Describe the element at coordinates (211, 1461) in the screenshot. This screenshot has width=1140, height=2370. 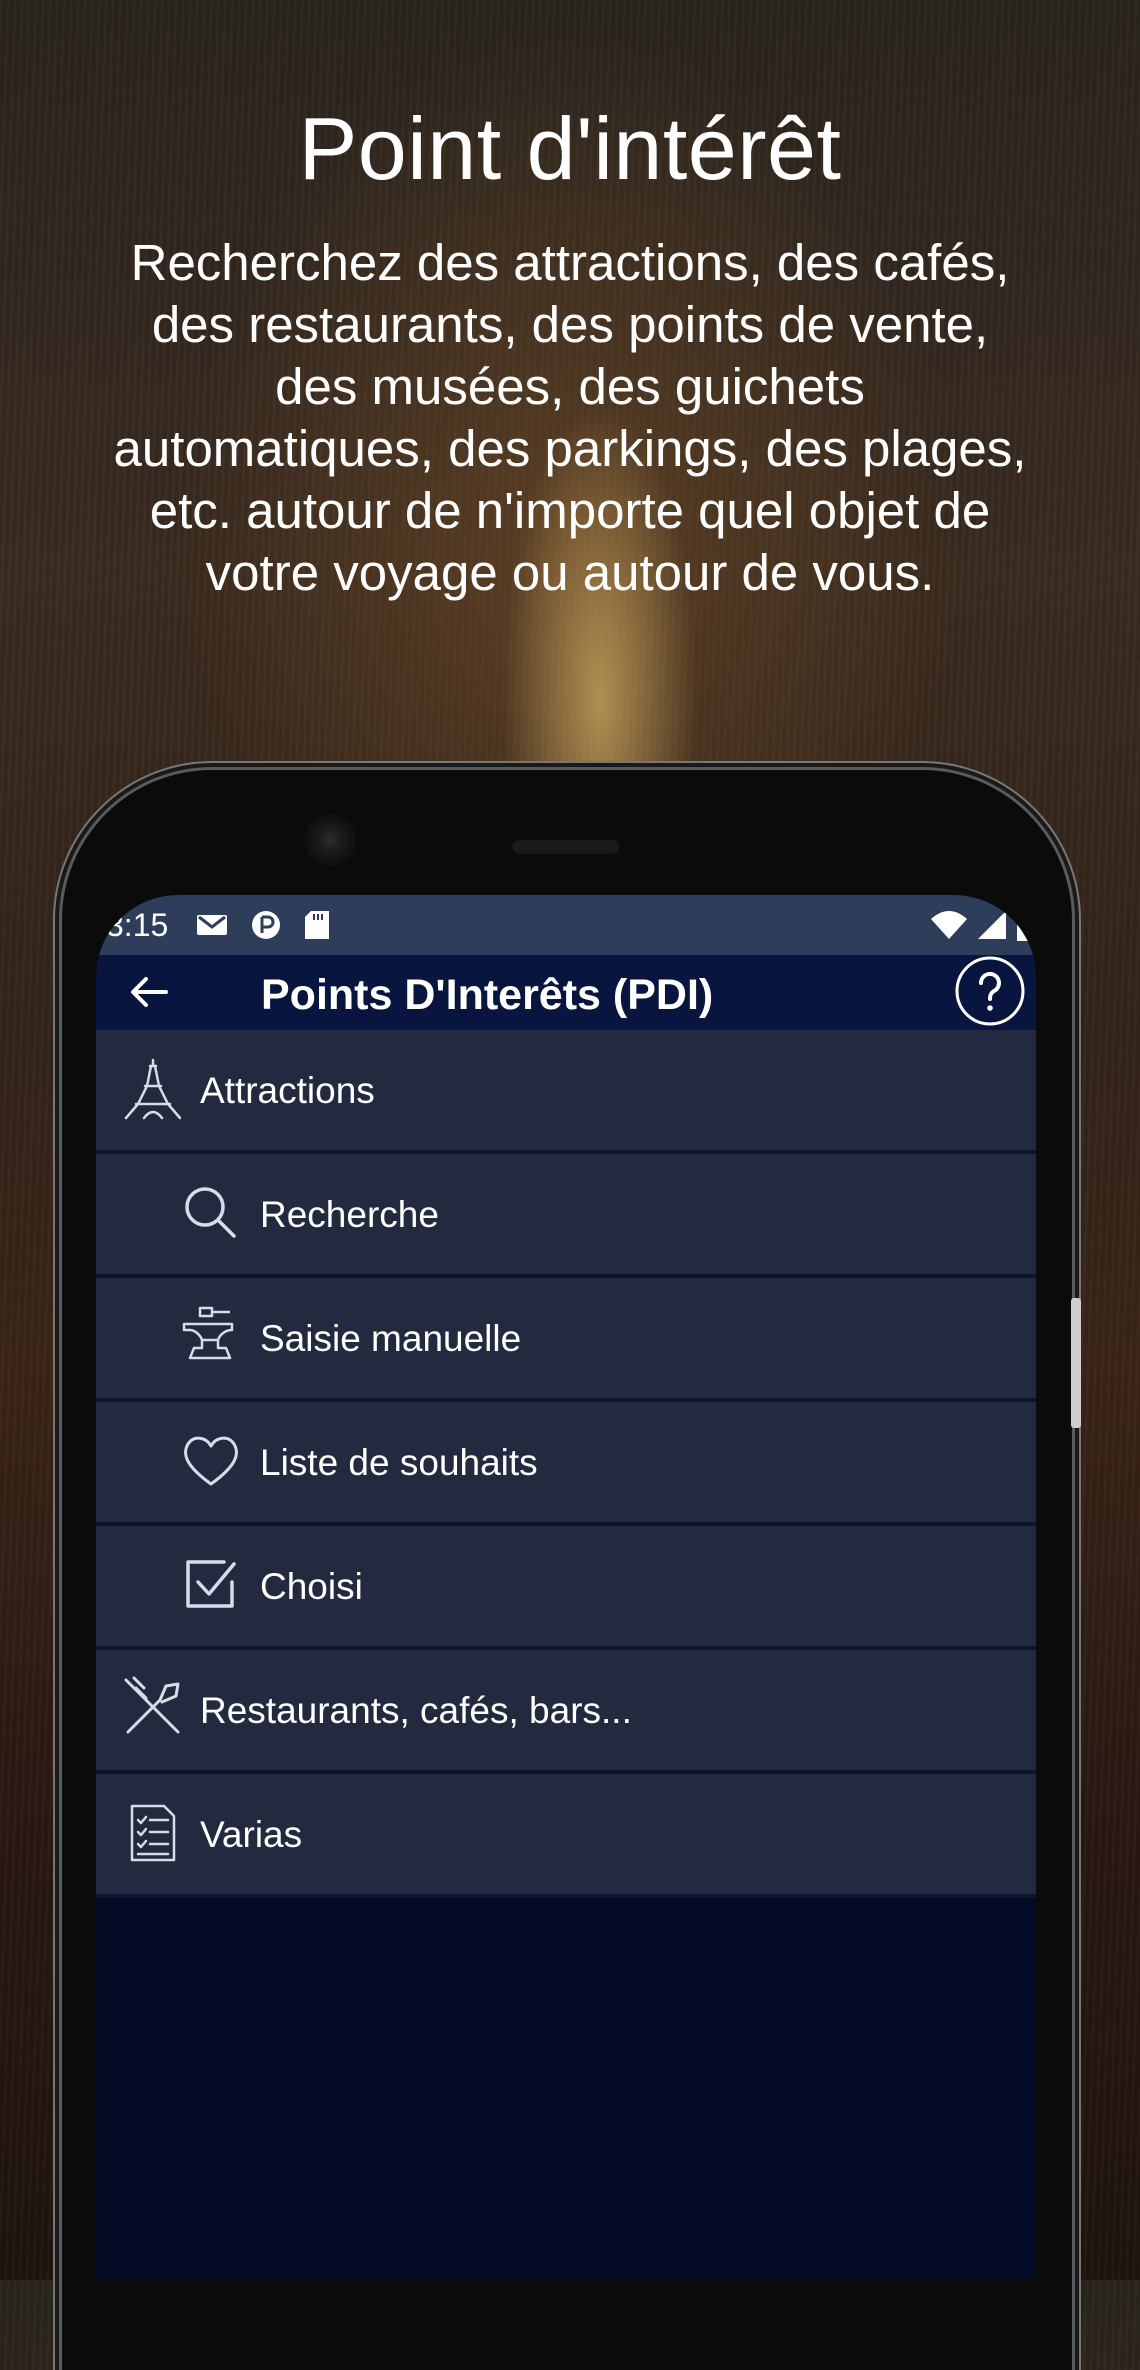
I see `heart-icon` at that location.